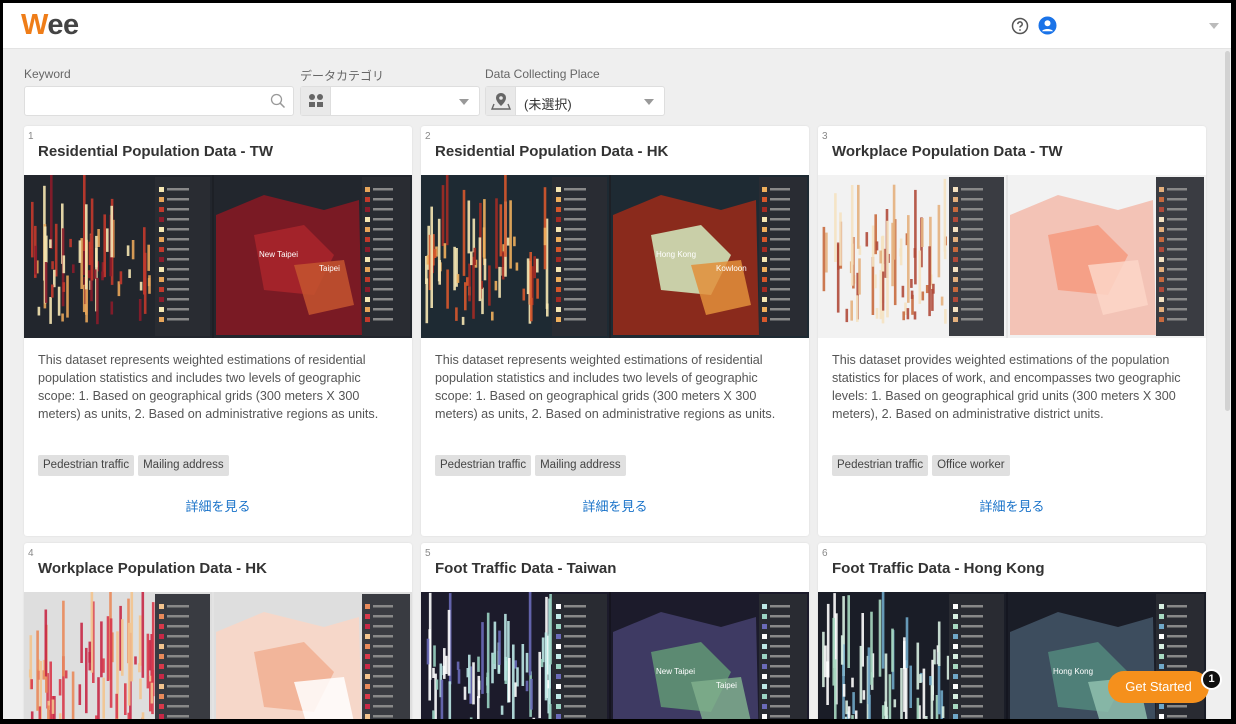  I want to click on tag: Office worker, so click(971, 465).